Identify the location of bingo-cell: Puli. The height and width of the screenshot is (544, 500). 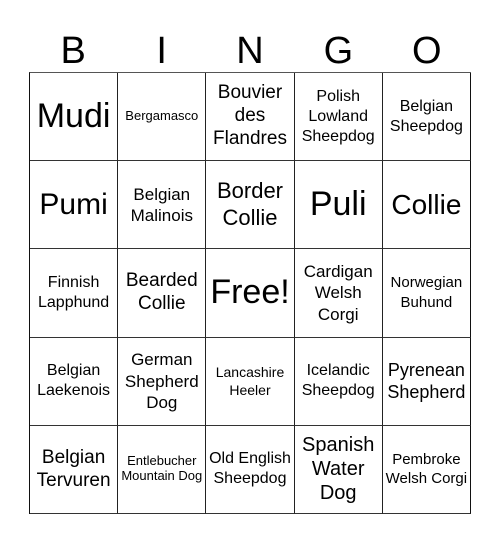
(338, 205).